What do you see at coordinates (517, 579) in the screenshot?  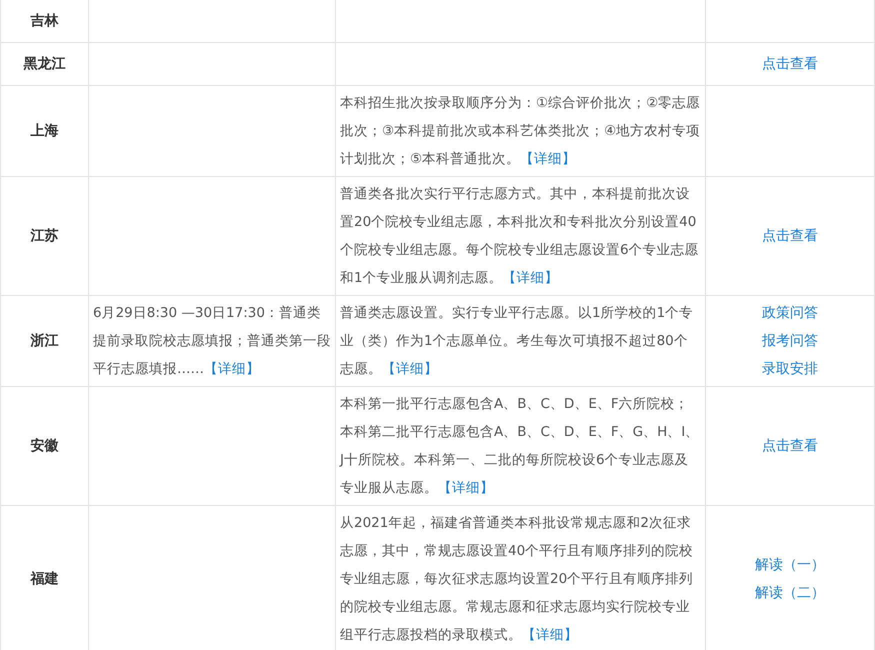 I see `policy-text: 从2021年起，福建省普通类本科批设常规志愿和2次征求志愿，其中，常规志愿设置40个平行且有顺序排列的院校专业组志愿，每次征求志愿均设置20个平行且有顺序排列的院校专业组志愿。常规志愿和征求志愿均实行院校专业组平行志愿投档的录取模式。【详细】` at bounding box center [517, 579].